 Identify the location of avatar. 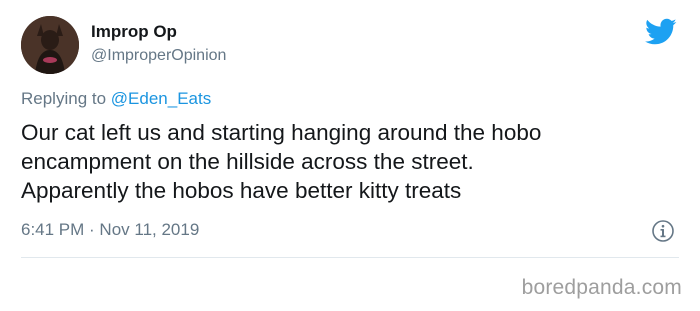
(50, 45).